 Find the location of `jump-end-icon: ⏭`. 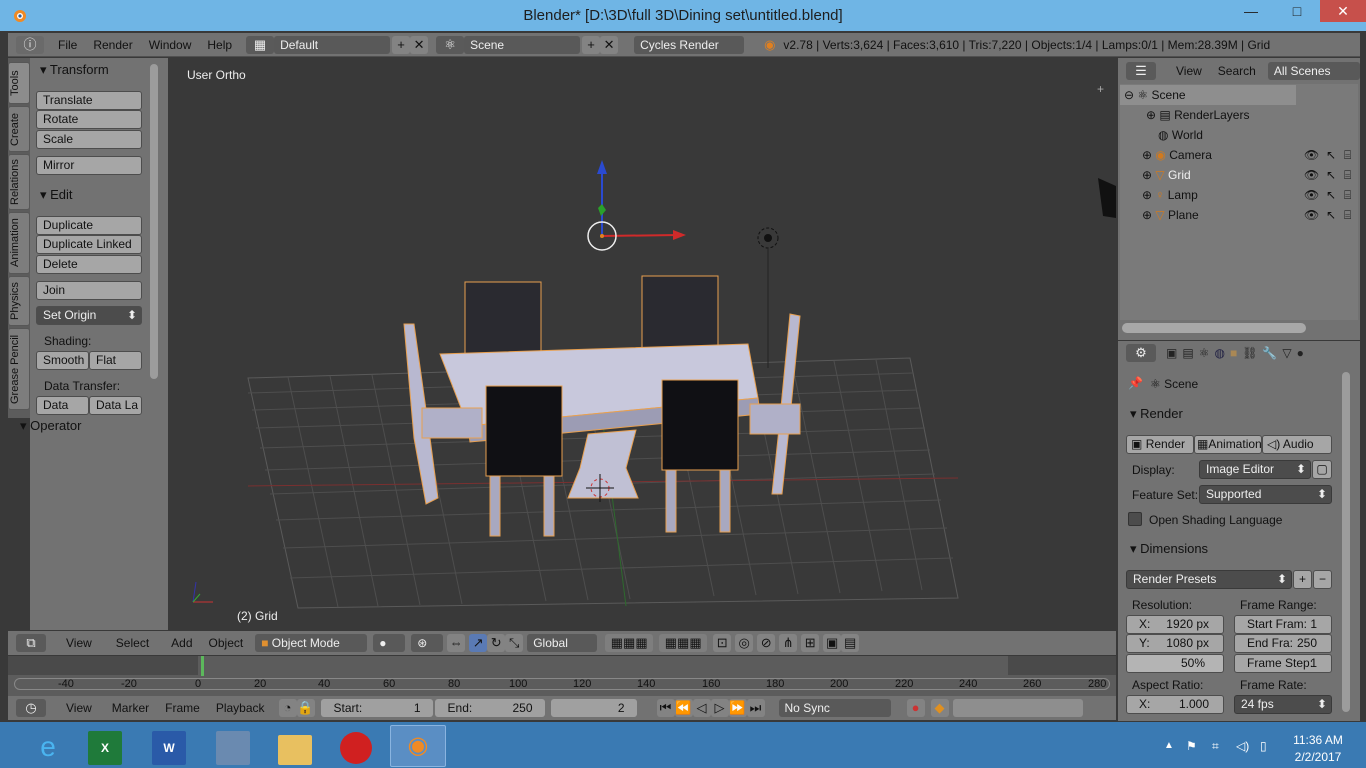

jump-end-icon: ⏭ is located at coordinates (755, 708).